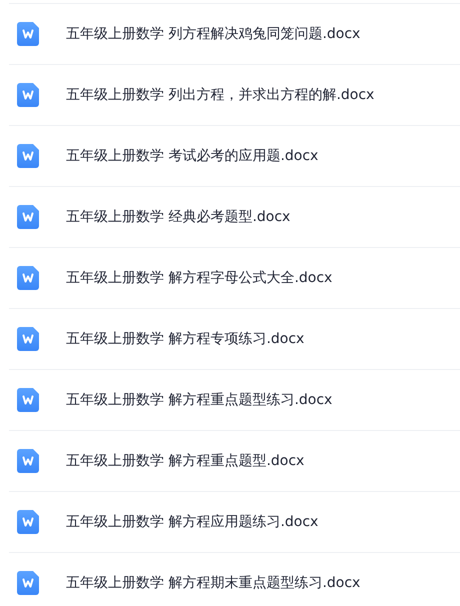 The image size is (460, 606). Describe the element at coordinates (199, 278) in the screenshot. I see `file-name: 五年级上册数学 解方程字母公式大全.docx` at that location.